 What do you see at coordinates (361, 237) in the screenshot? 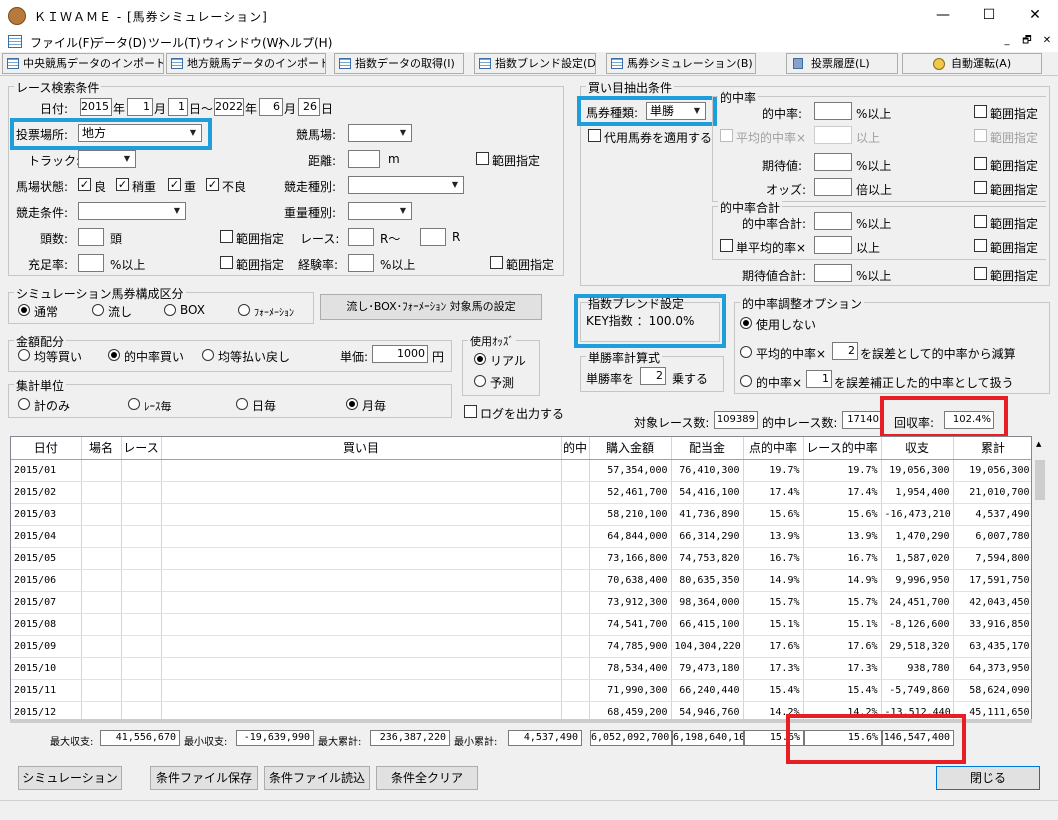
I see `race-from-input` at bounding box center [361, 237].